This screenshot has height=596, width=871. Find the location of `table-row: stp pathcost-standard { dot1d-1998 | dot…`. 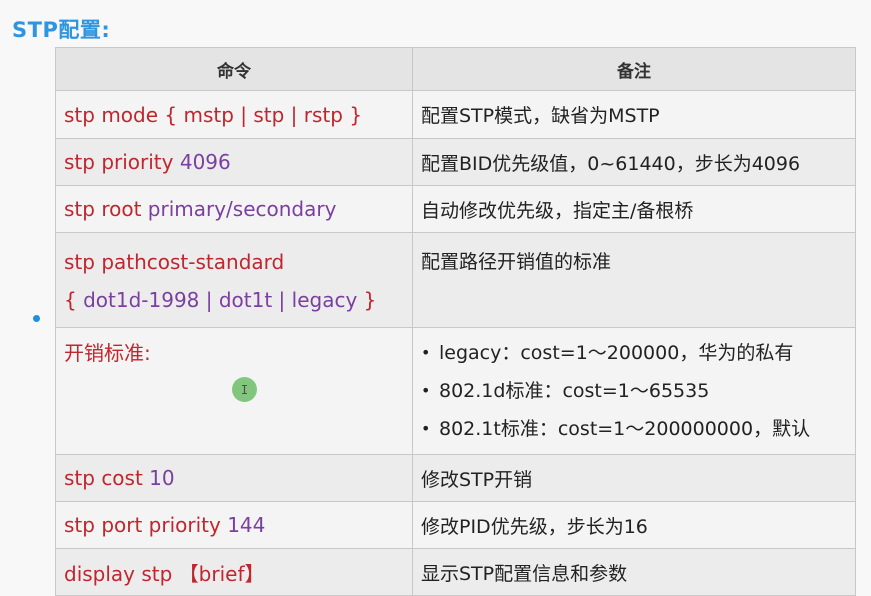

table-row: stp pathcost-standard { dot1d-1998 | dot… is located at coordinates (455, 280).